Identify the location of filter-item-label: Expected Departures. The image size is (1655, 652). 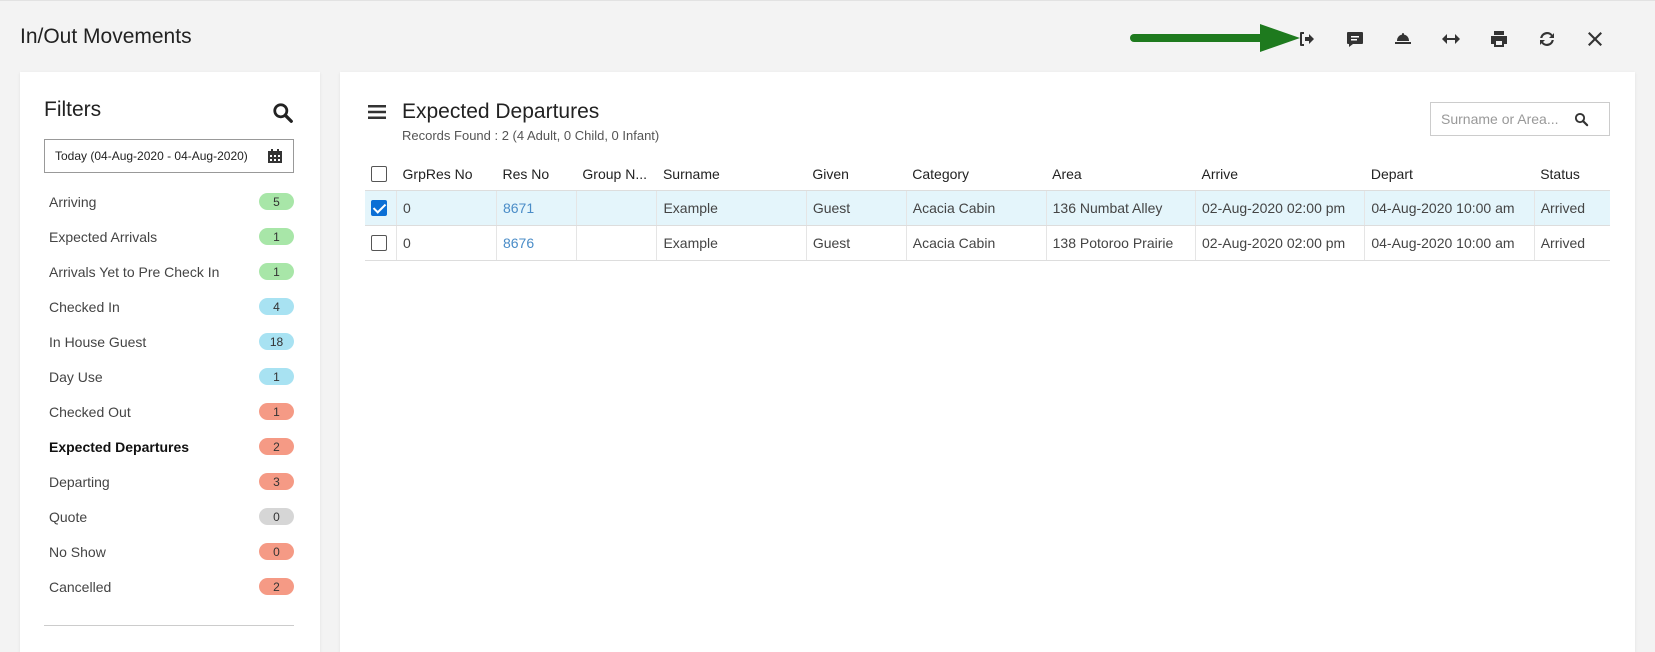
(119, 446).